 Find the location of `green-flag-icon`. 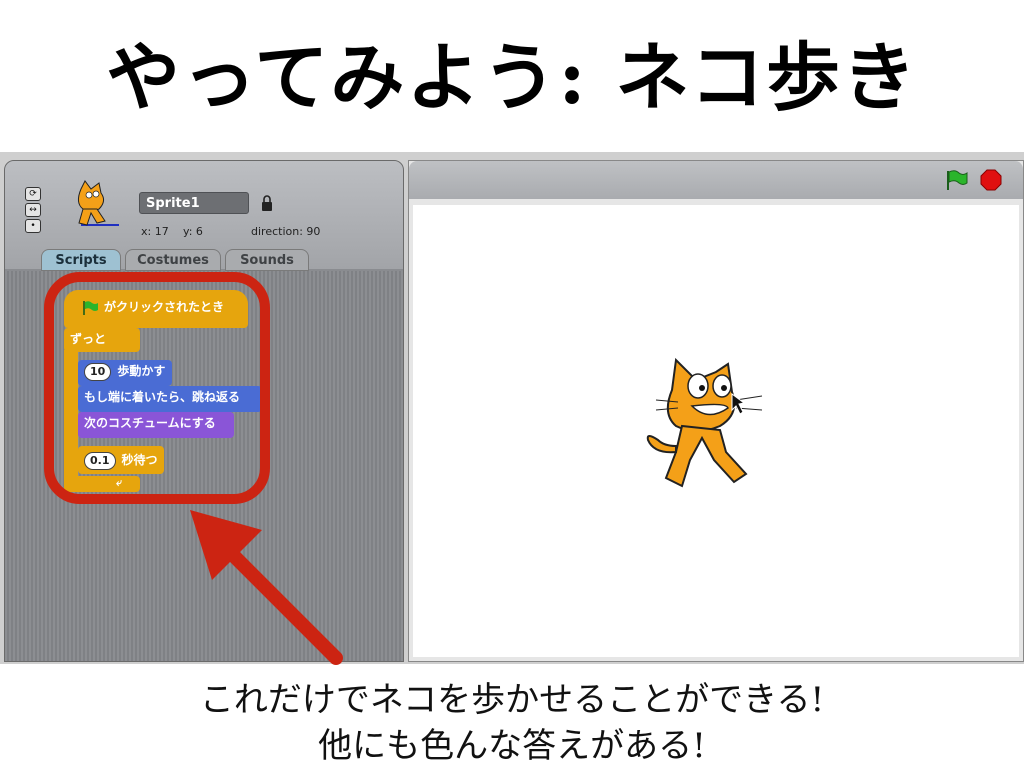

green-flag-icon is located at coordinates (957, 180).